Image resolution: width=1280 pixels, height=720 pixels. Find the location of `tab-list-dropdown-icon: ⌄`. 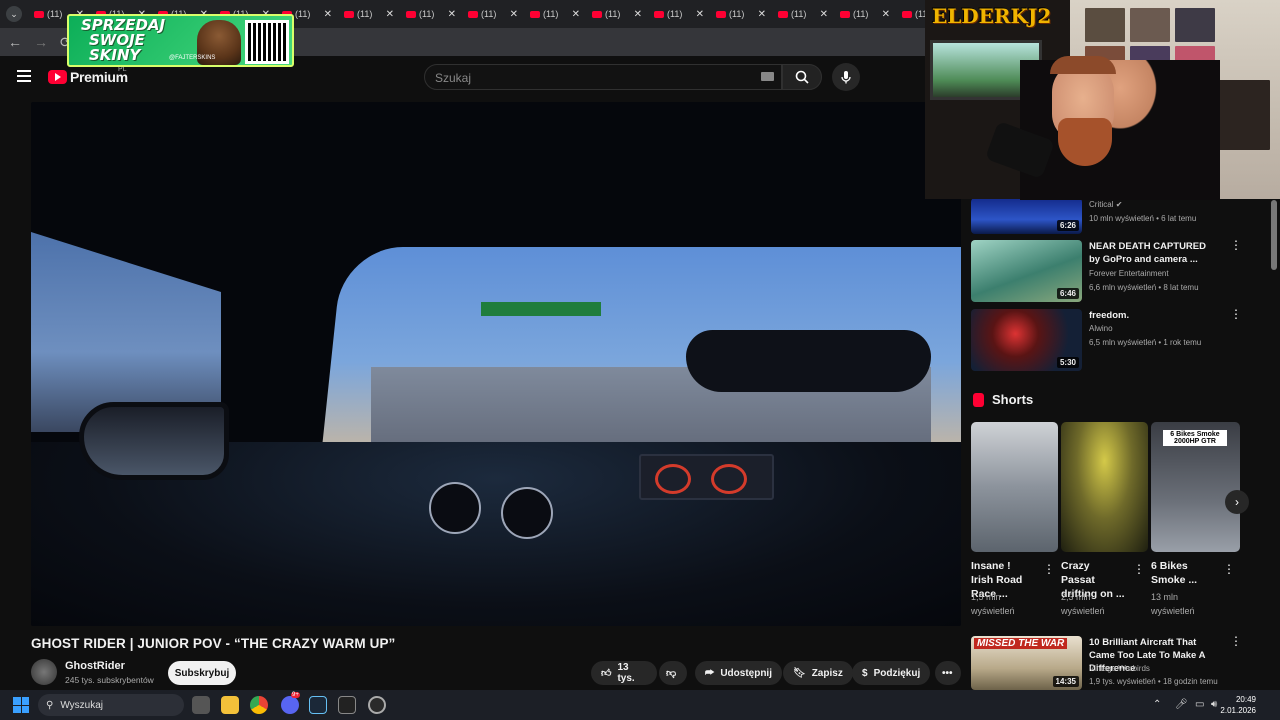

tab-list-dropdown-icon: ⌄ is located at coordinates (14, 14).